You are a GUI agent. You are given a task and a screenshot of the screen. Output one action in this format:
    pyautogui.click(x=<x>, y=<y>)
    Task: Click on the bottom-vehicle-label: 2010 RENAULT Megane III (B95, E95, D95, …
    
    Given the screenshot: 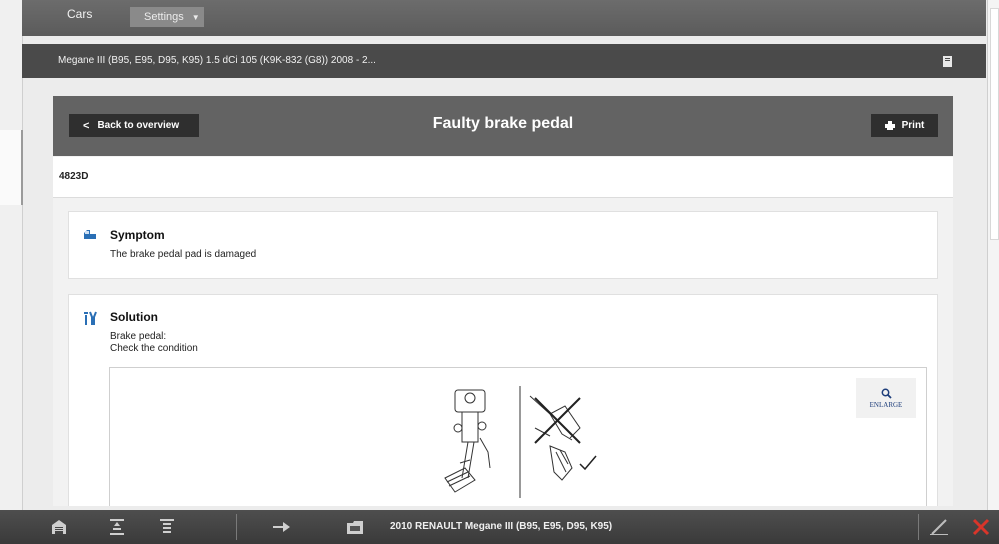 What is the action you would take?
    pyautogui.click(x=501, y=526)
    